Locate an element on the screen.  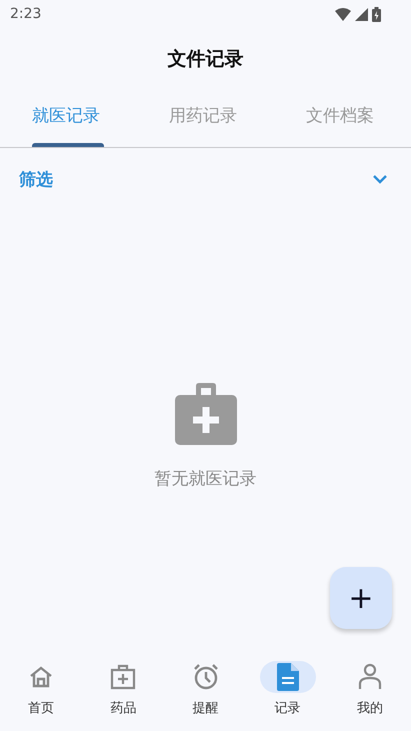
nav-item: 记录 is located at coordinates (287, 690).